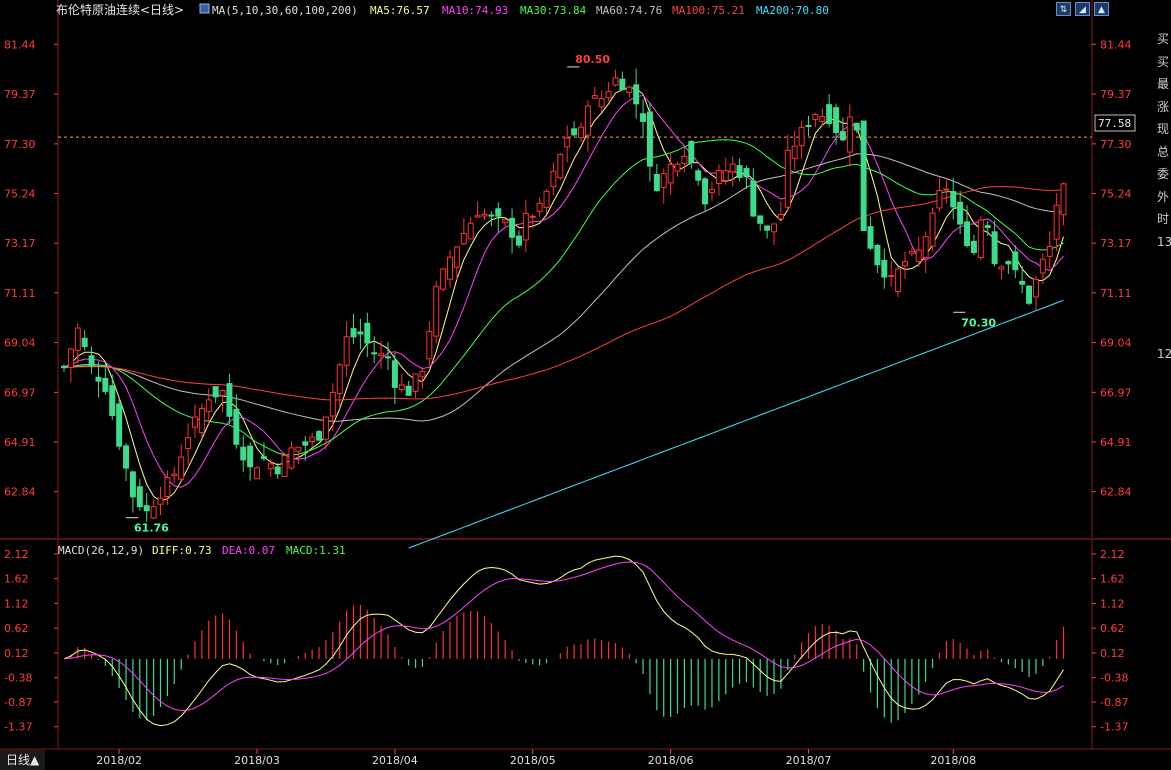 The height and width of the screenshot is (770, 1171). I want to click on y-tick-label-left: 62.84, so click(20, 492).